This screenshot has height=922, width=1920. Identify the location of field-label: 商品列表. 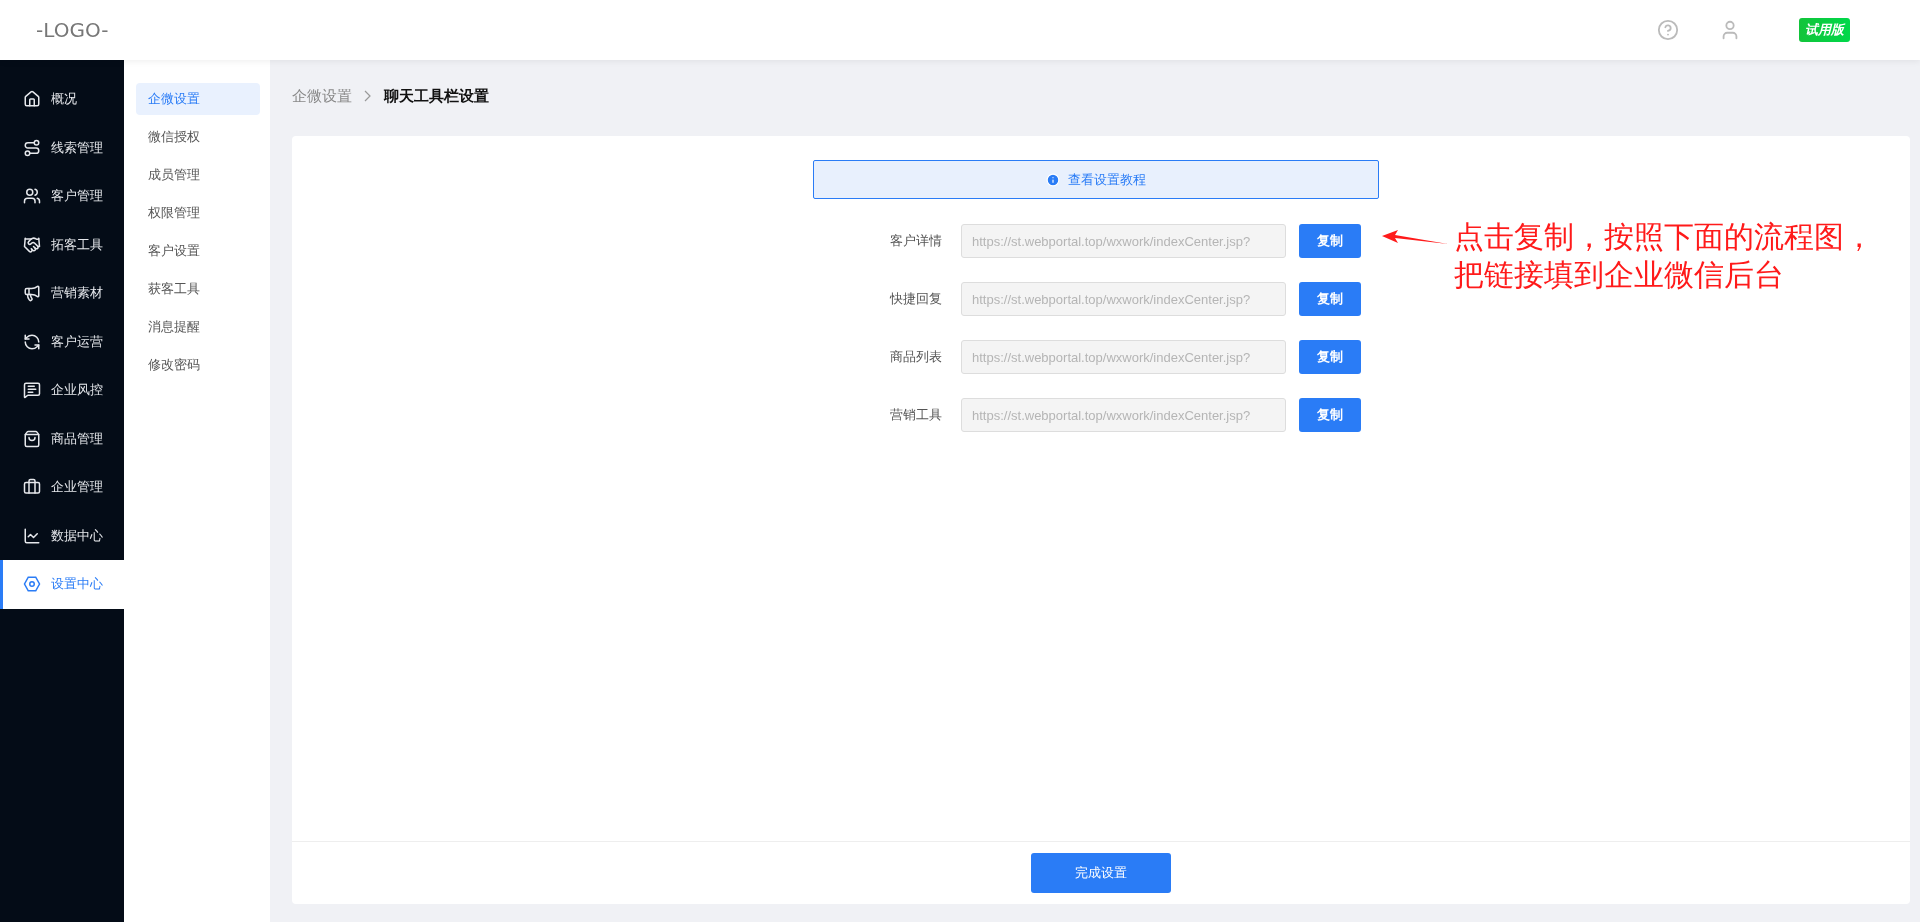
(915, 357).